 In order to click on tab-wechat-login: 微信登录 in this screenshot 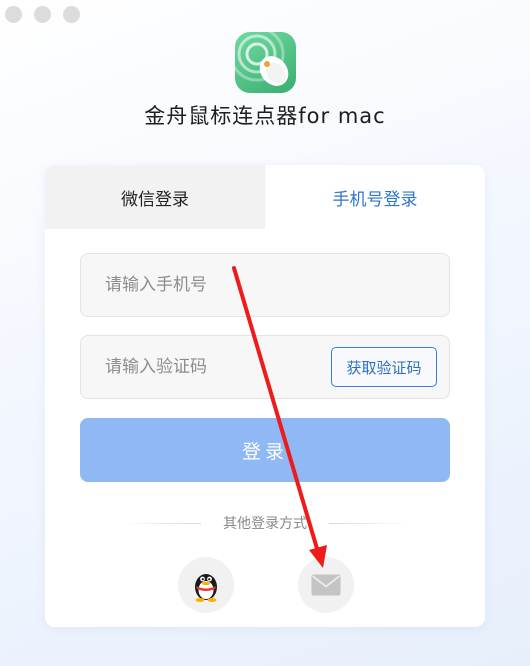, I will do `click(155, 197)`.